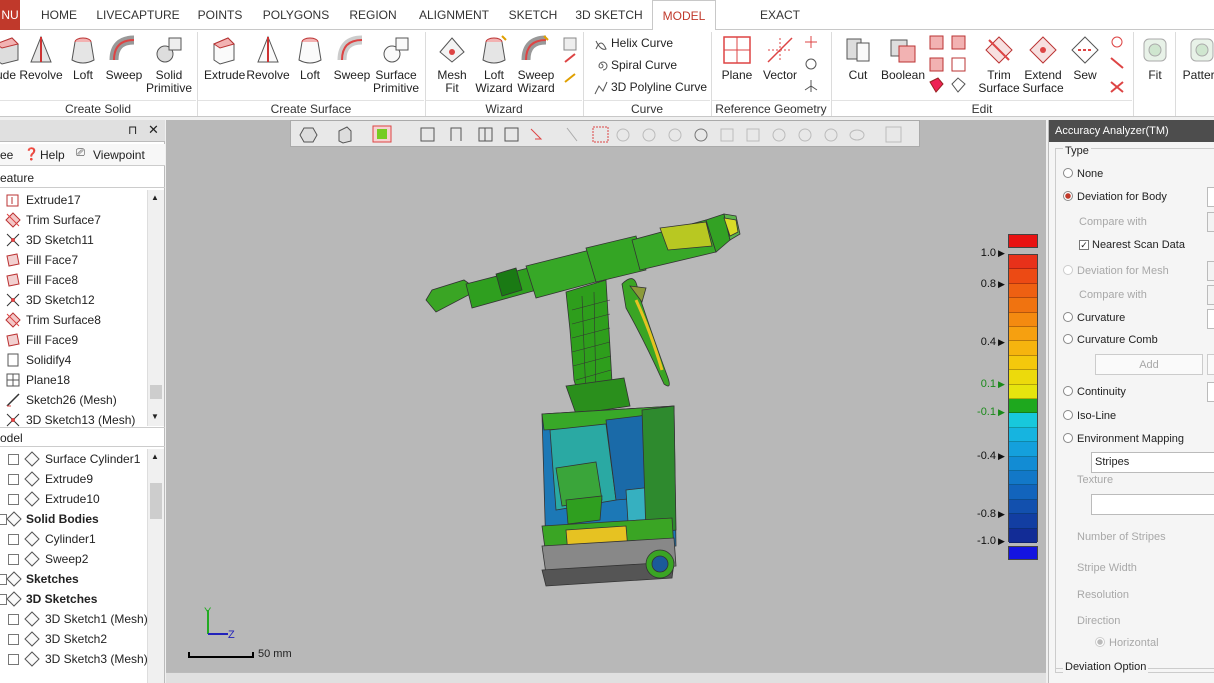 This screenshot has width=1214, height=683. I want to click on sweep-wizard-button: Sweep Wizard, so click(536, 64).